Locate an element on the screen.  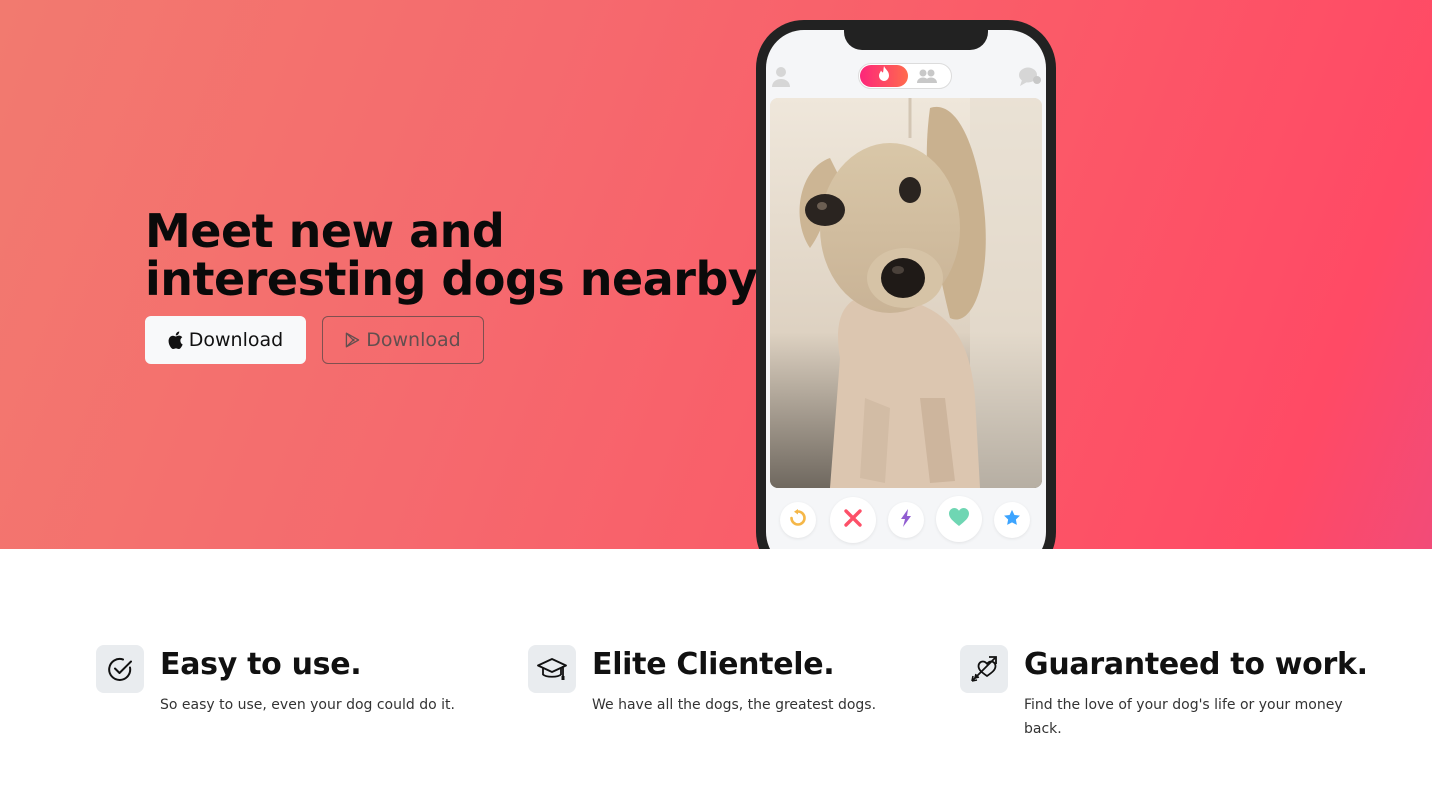
rewind-icon is located at coordinates (798, 520).